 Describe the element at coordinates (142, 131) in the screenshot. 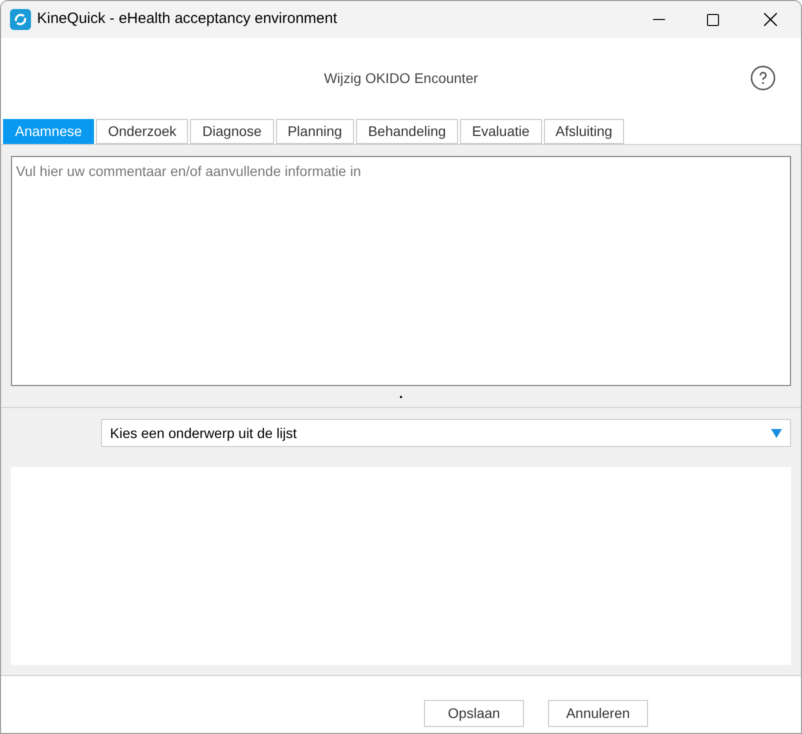

I see `tab: Onderzoek` at that location.